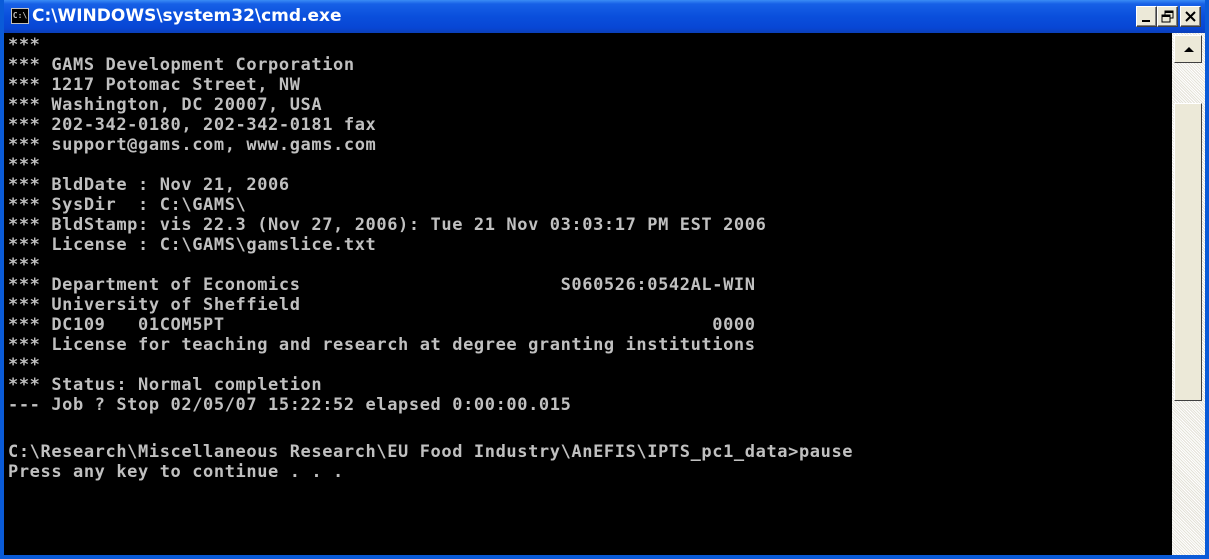  What do you see at coordinates (382, 325) in the screenshot?
I see `console-line: *** DC109 01COM5PT 0000` at bounding box center [382, 325].